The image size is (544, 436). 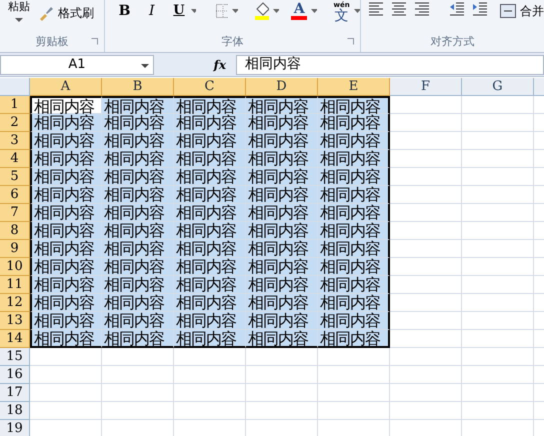 What do you see at coordinates (15, 321) in the screenshot?
I see `row-header: 13` at bounding box center [15, 321].